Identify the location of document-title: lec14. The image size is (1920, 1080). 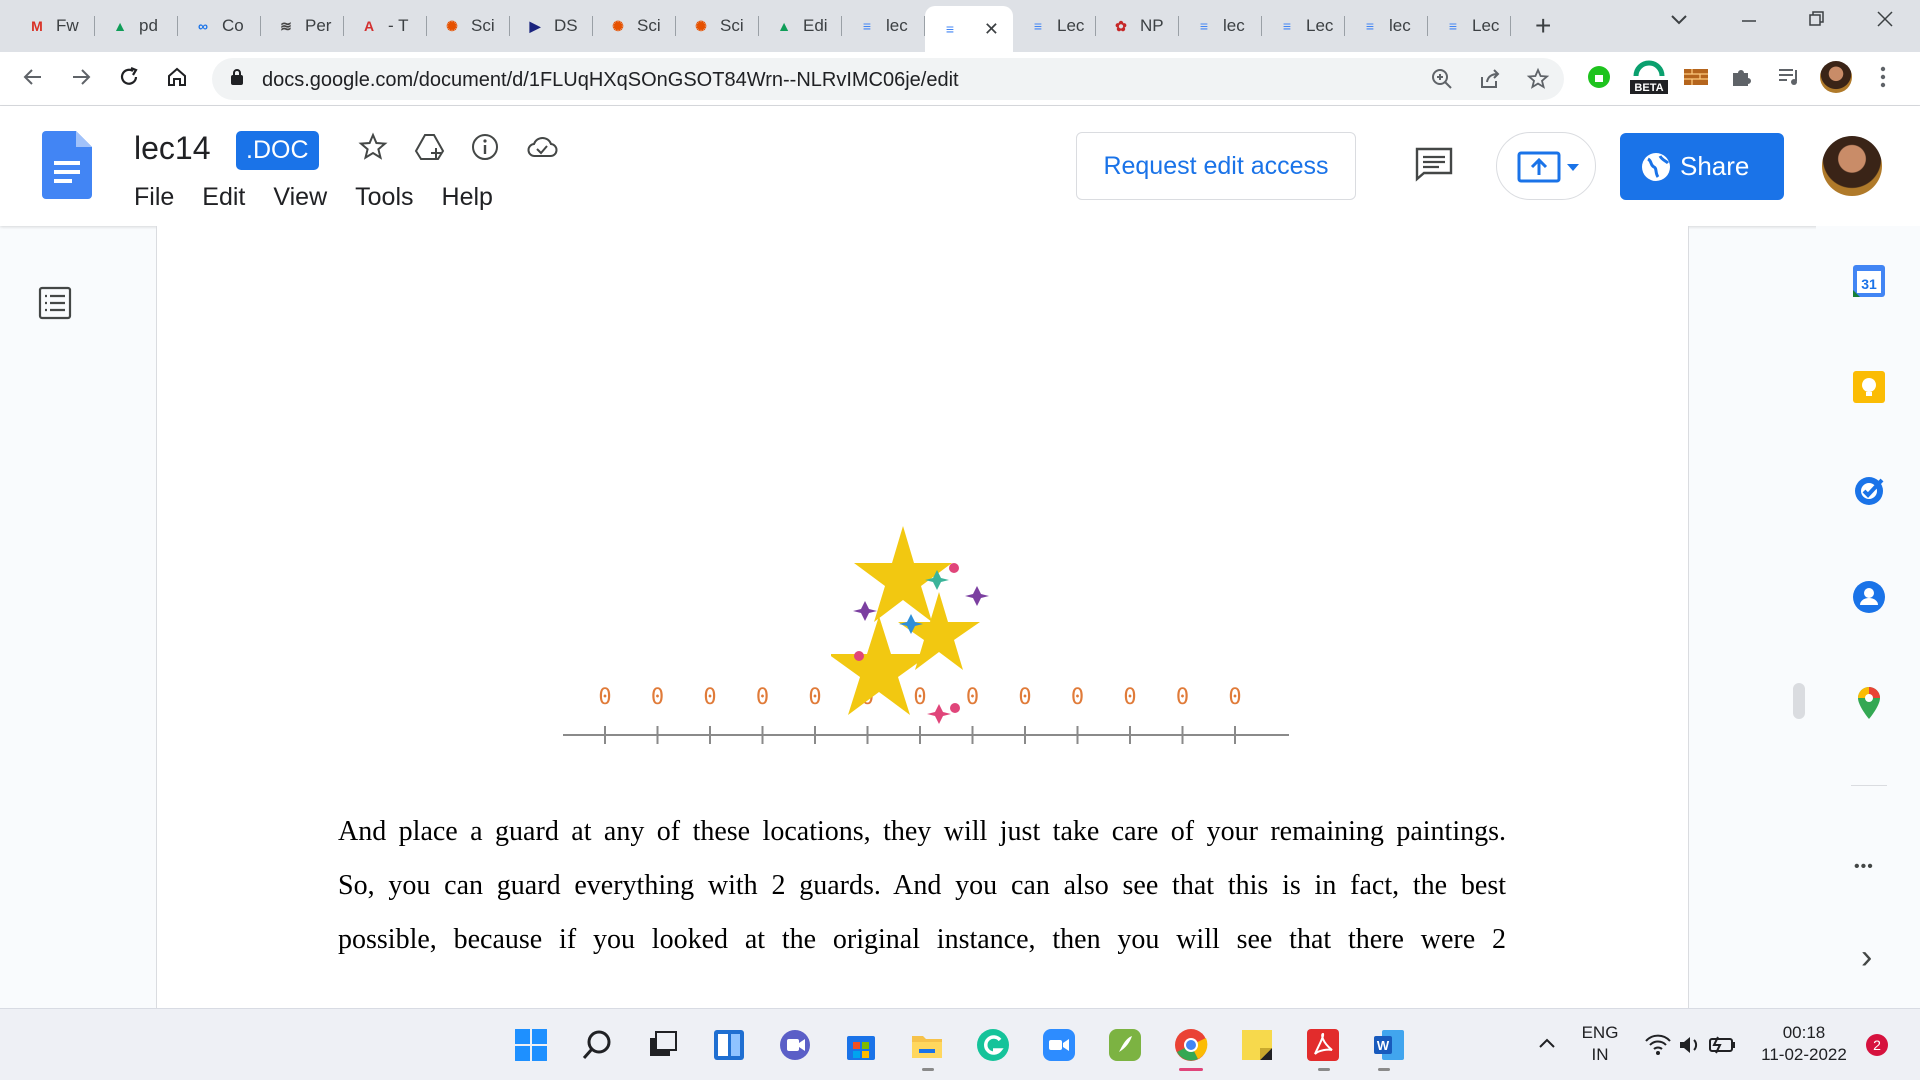
(172, 148).